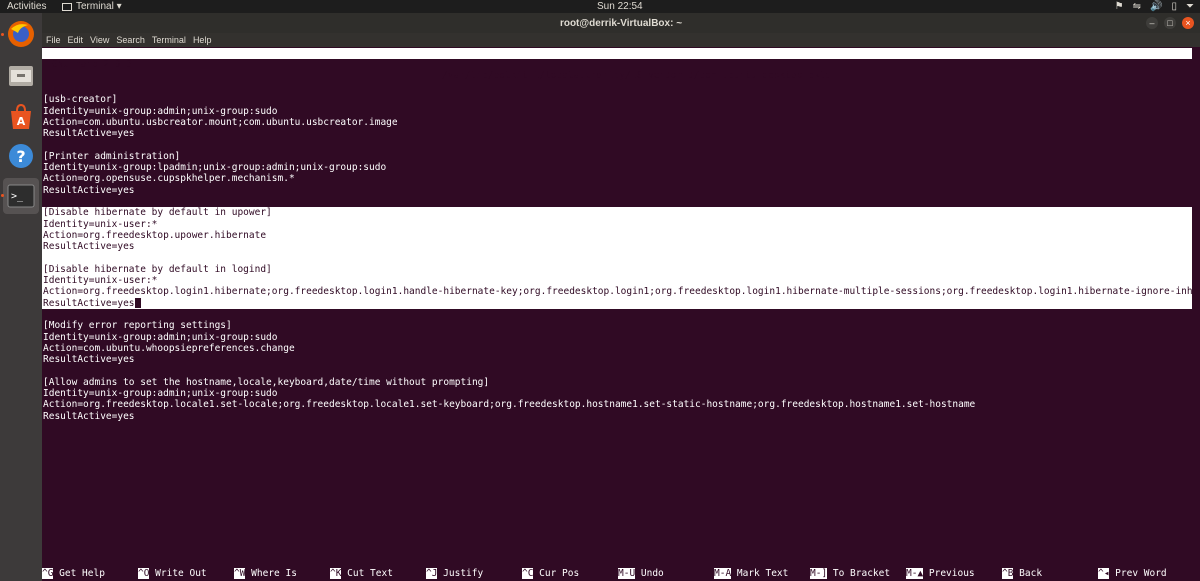 The height and width of the screenshot is (581, 1200). Describe the element at coordinates (73, 573) in the screenshot. I see `shortcut-item: ^G Get Help` at that location.